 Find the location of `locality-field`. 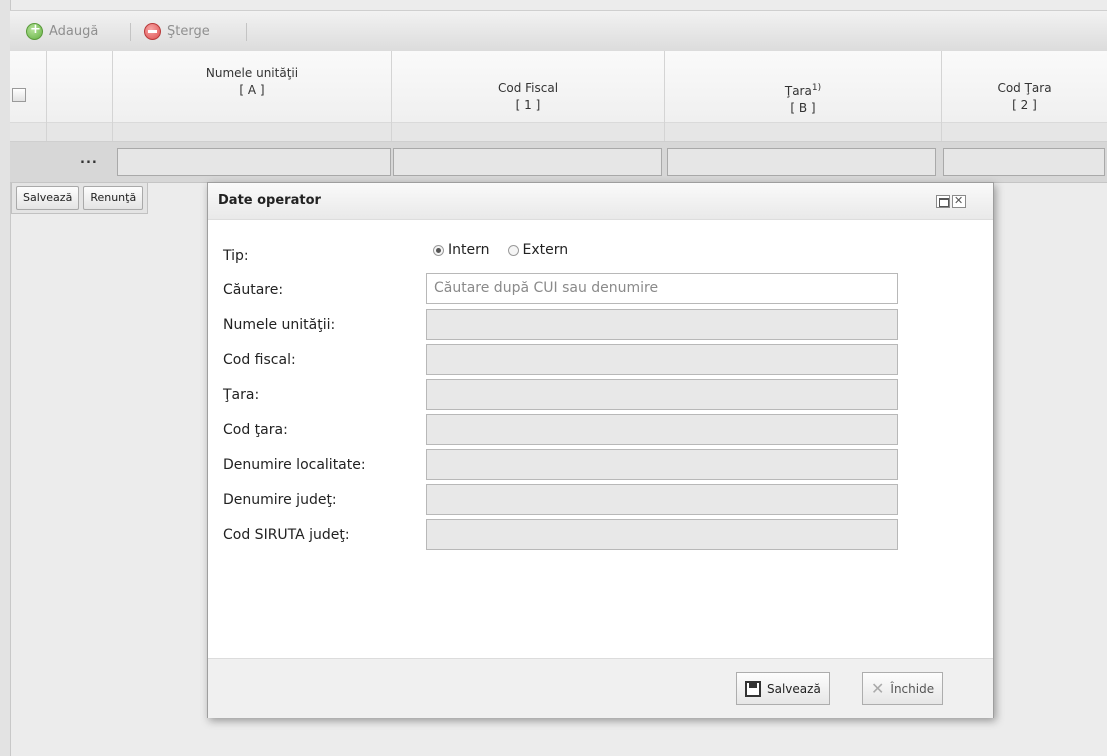

locality-field is located at coordinates (662, 464).